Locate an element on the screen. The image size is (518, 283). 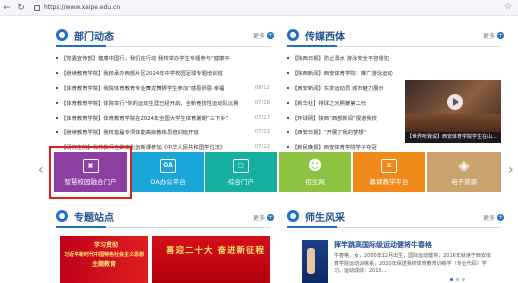
tile-general-portal: □ 综合门户 is located at coordinates (241, 172).